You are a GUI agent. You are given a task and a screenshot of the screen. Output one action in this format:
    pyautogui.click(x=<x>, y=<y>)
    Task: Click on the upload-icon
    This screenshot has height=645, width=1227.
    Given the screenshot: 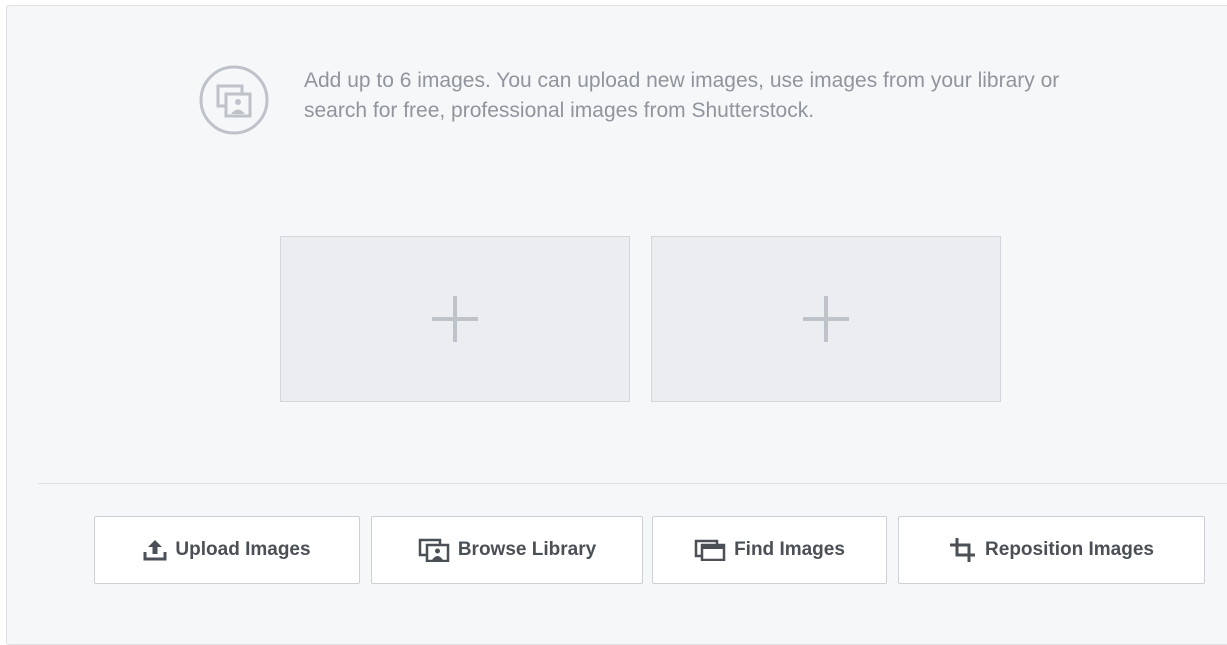 What is the action you would take?
    pyautogui.click(x=155, y=550)
    